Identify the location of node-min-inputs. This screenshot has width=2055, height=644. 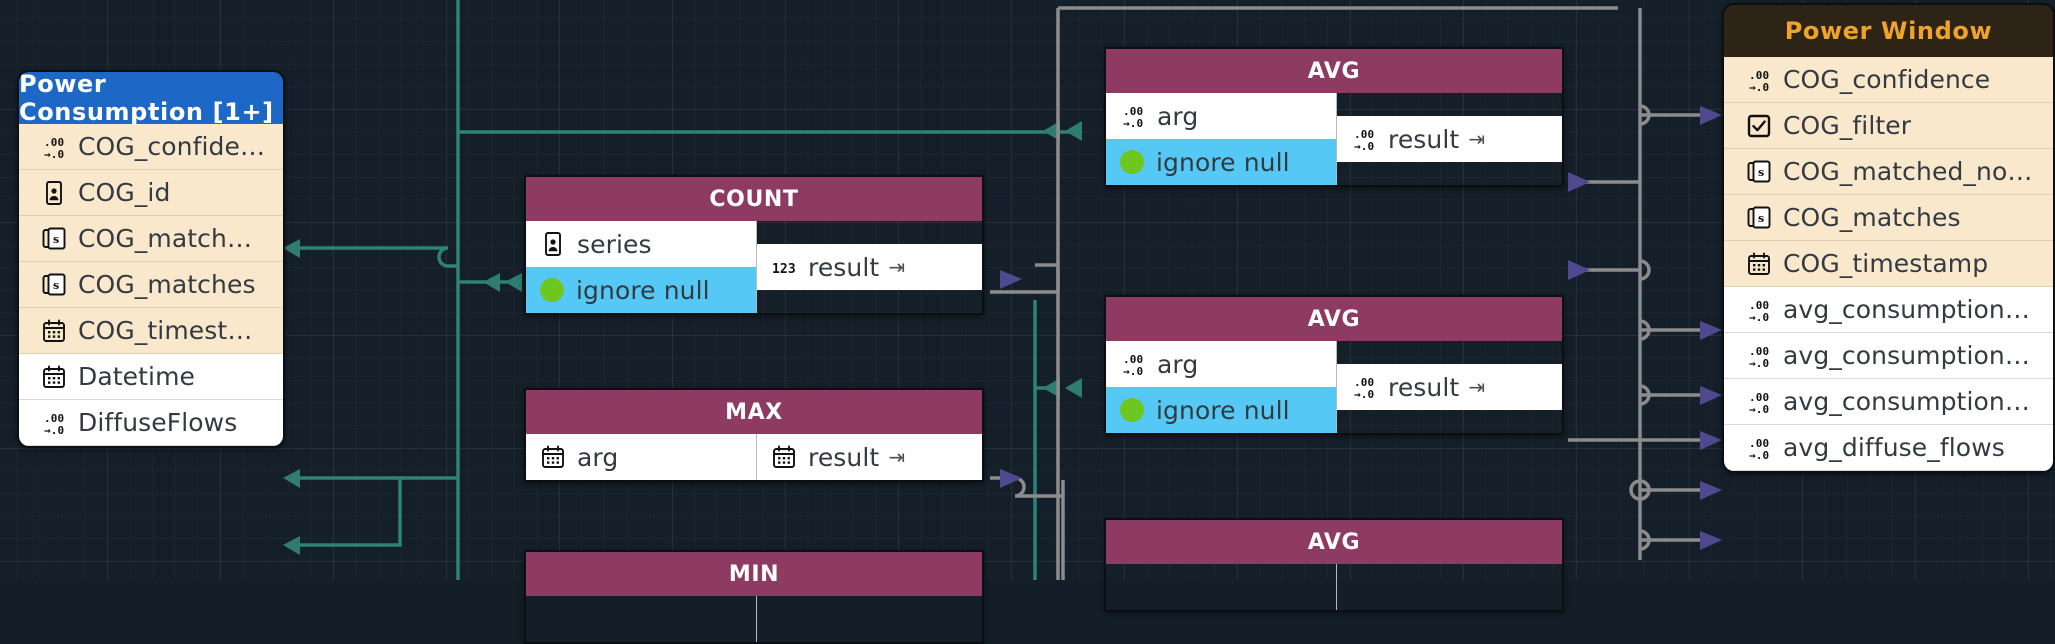
(641, 619).